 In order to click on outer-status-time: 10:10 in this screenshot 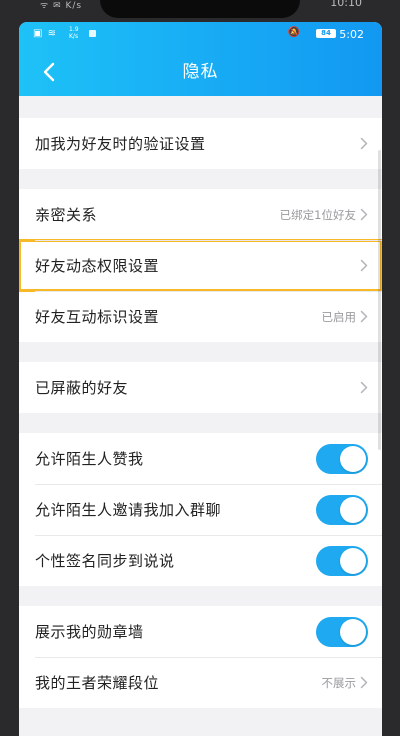, I will do `click(346, 4)`.